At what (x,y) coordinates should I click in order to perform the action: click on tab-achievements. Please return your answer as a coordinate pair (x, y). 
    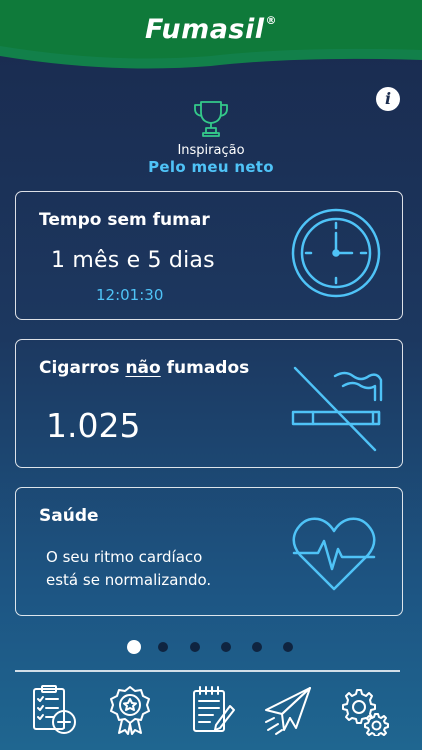
    Looking at the image, I should click on (130, 710).